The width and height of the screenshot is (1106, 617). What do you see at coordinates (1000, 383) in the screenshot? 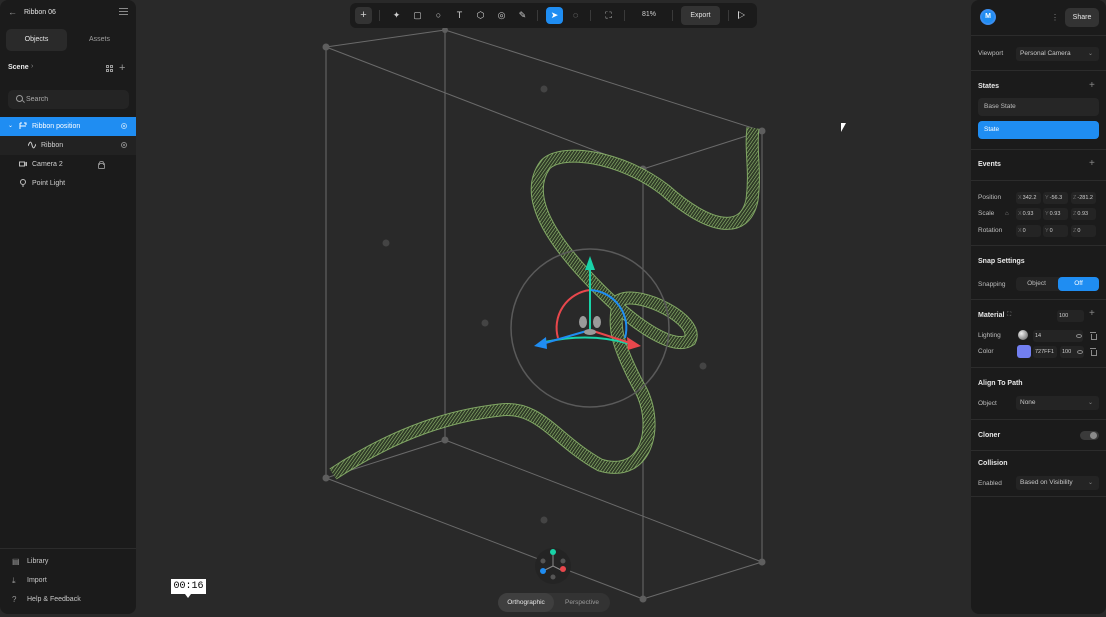
I see `align-to-path-title: Align To Path` at bounding box center [1000, 383].